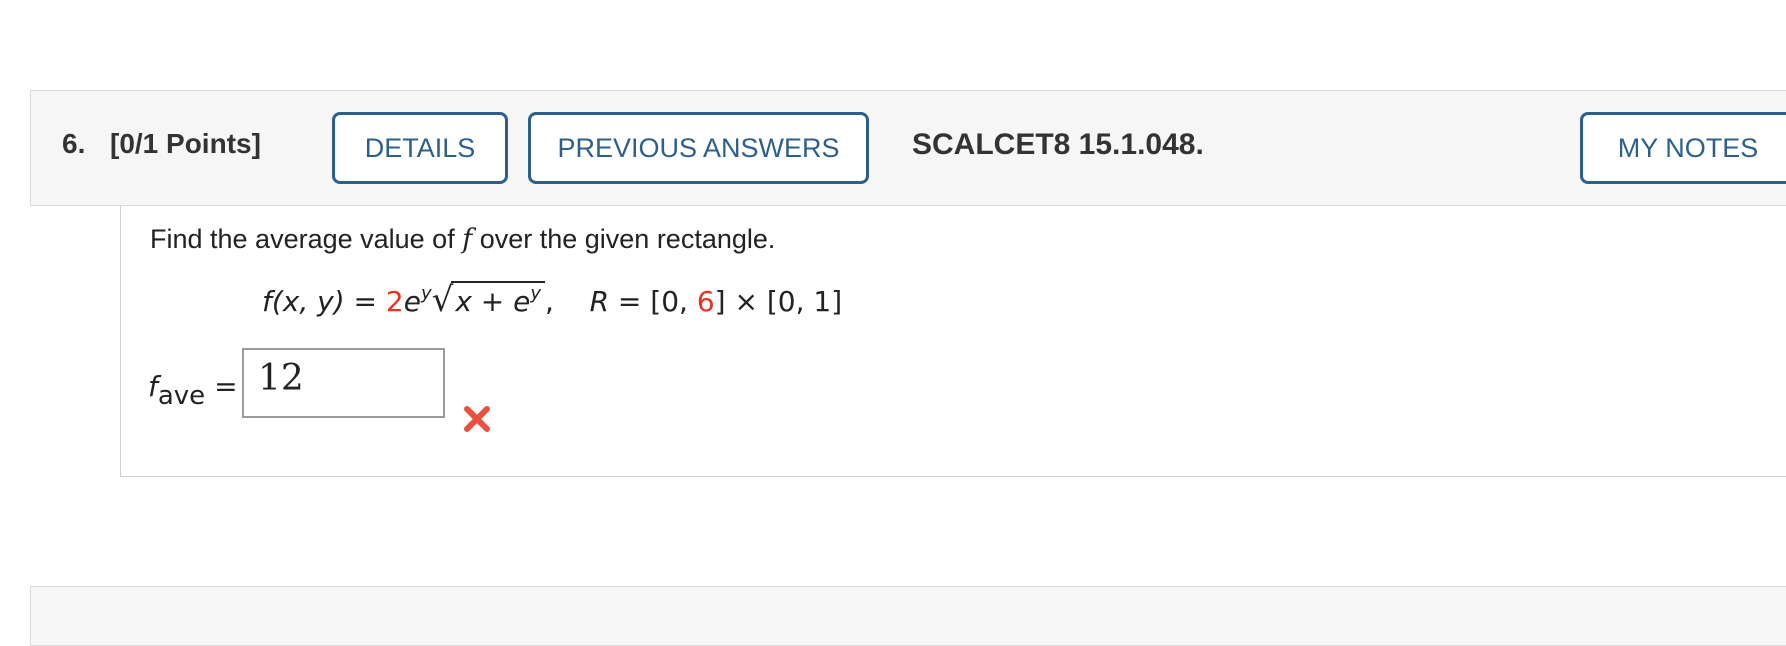 The height and width of the screenshot is (646, 1786). I want to click on points-label: [0/1 Points], so click(185, 143).